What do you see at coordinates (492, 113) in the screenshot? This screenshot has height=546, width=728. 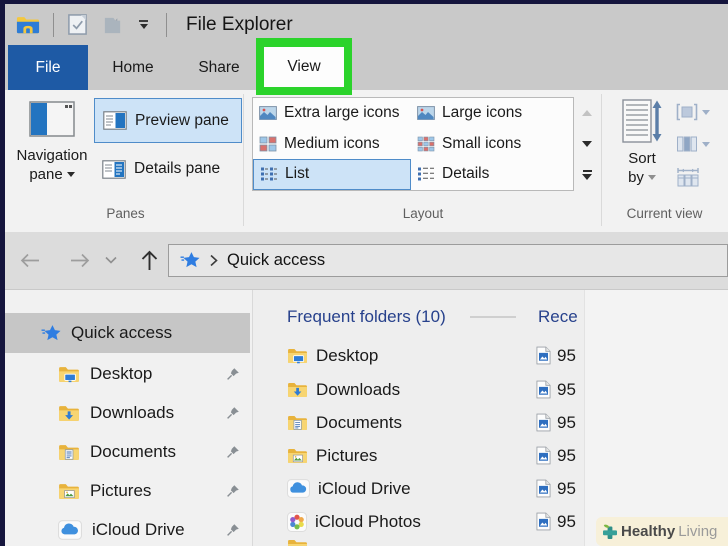 I see `layout-option-large-icons: Large icons` at bounding box center [492, 113].